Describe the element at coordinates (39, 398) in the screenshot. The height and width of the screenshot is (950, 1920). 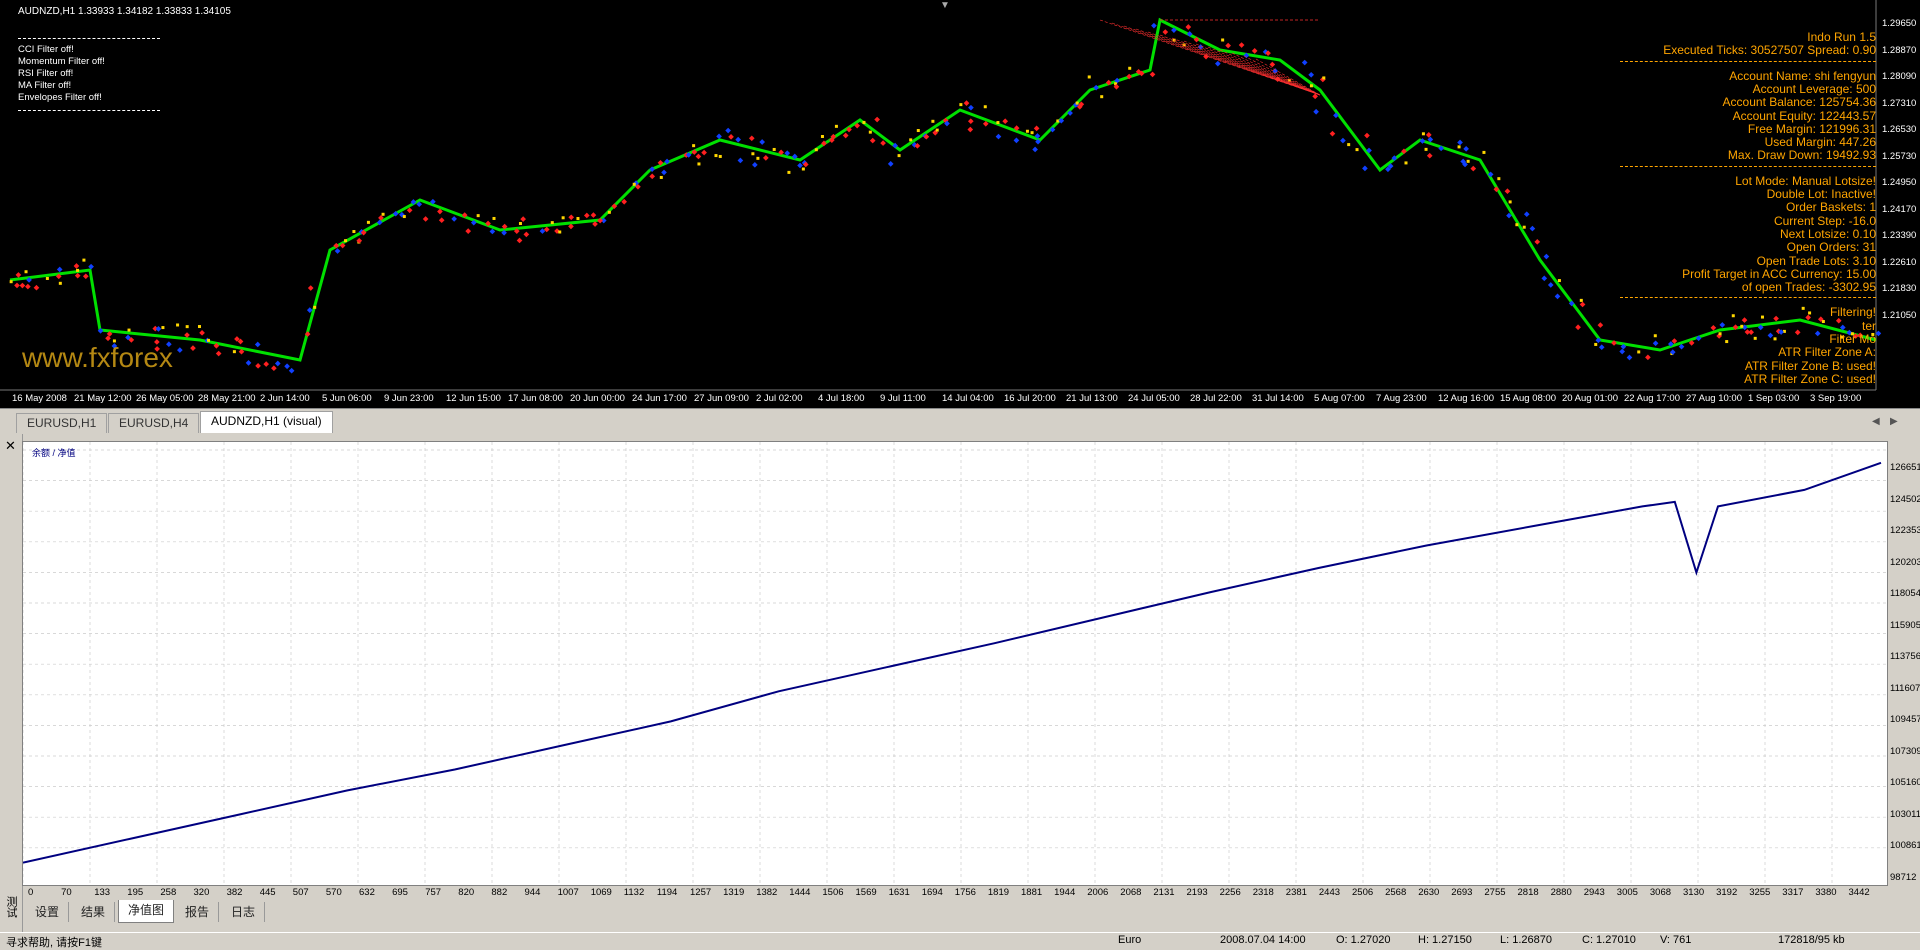
I see `price-x-tick: 16 May 2008` at that location.